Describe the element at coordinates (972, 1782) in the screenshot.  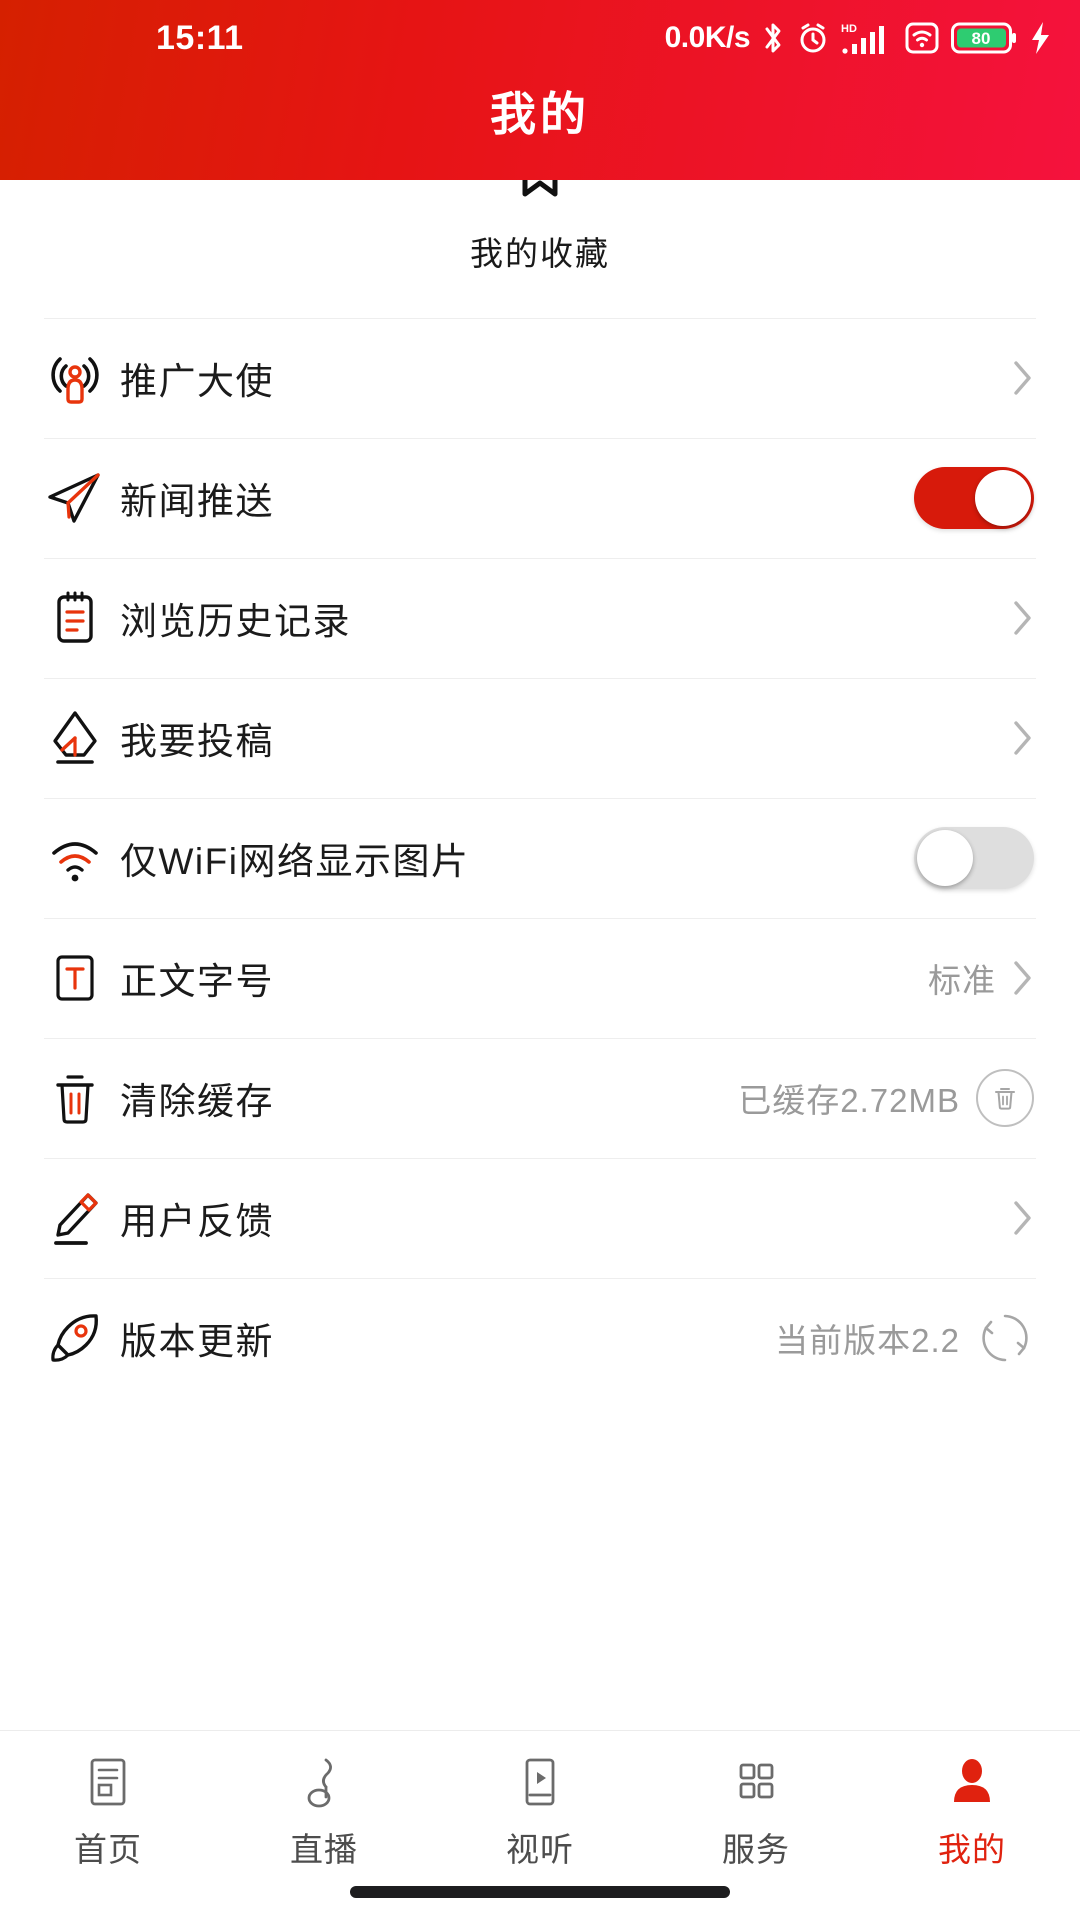
I see `person-icon` at that location.